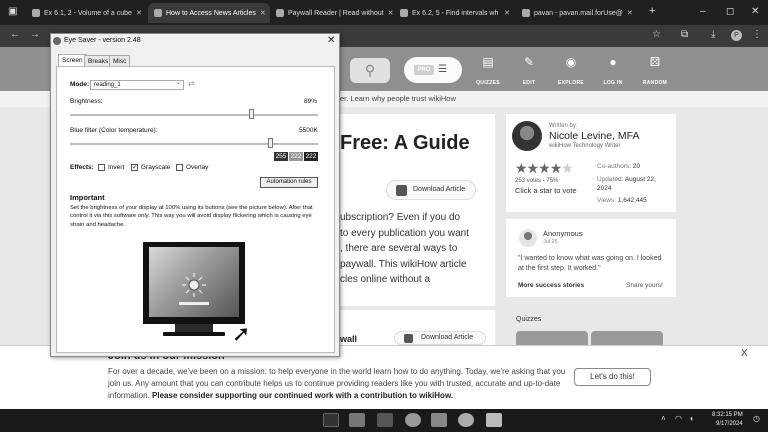  What do you see at coordinates (571, 83) in the screenshot?
I see `nav-label: EXPLORE` at bounding box center [571, 83].